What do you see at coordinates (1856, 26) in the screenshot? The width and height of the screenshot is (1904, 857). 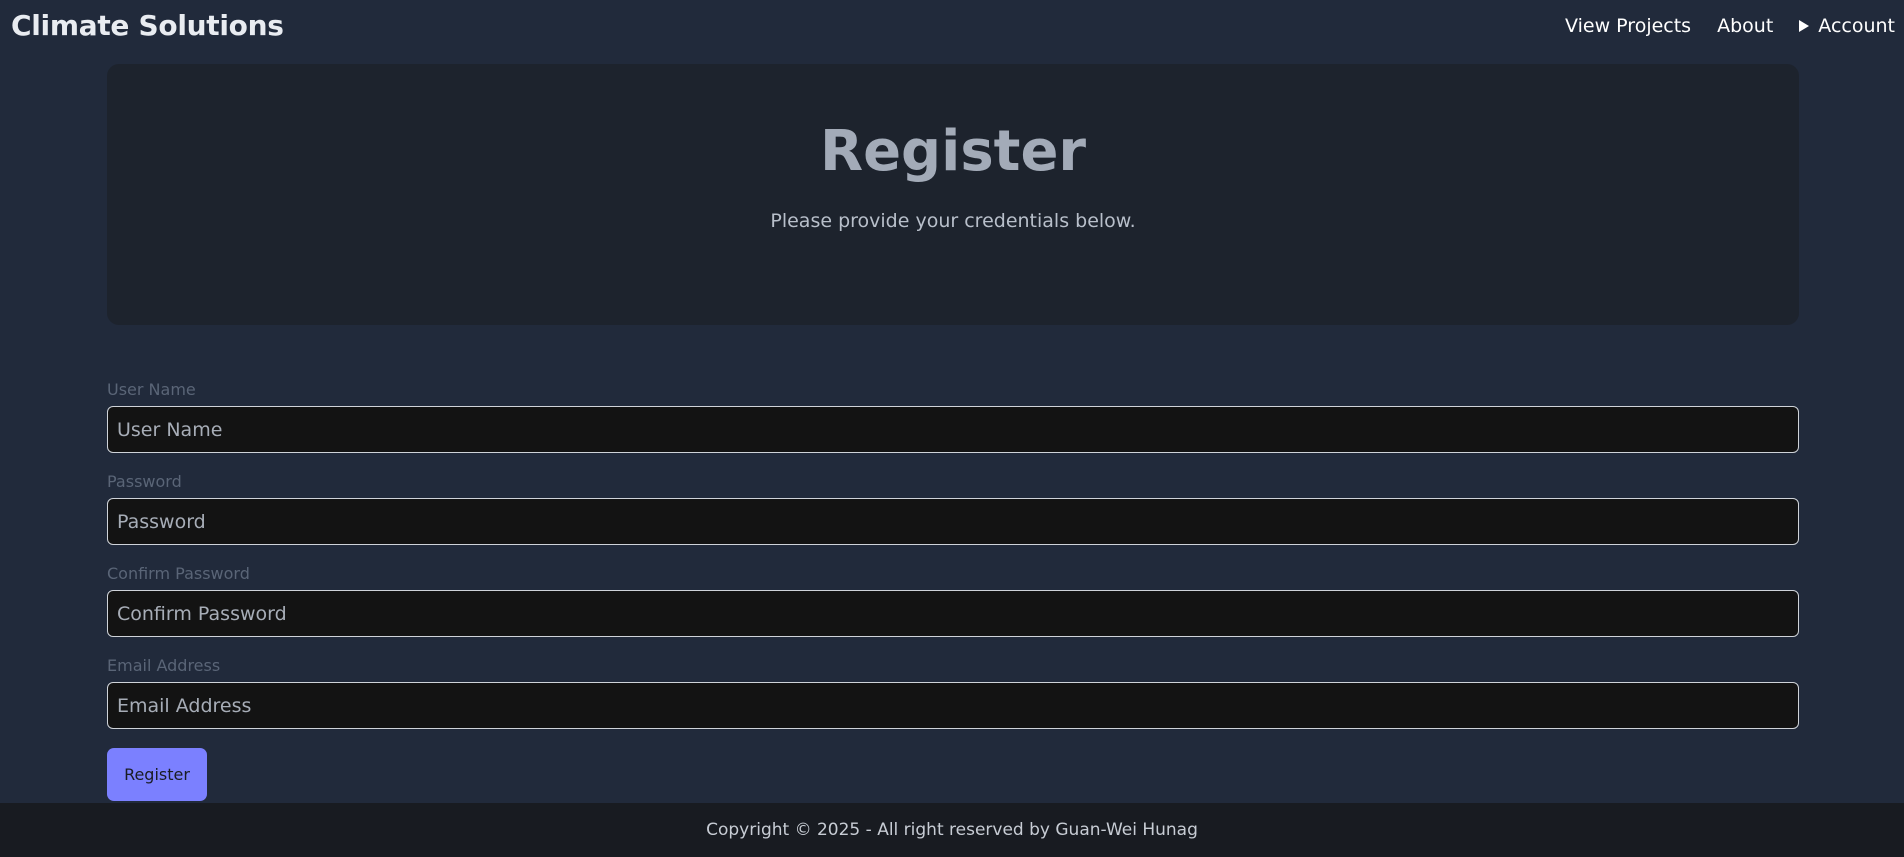 I see `account-label: Account` at bounding box center [1856, 26].